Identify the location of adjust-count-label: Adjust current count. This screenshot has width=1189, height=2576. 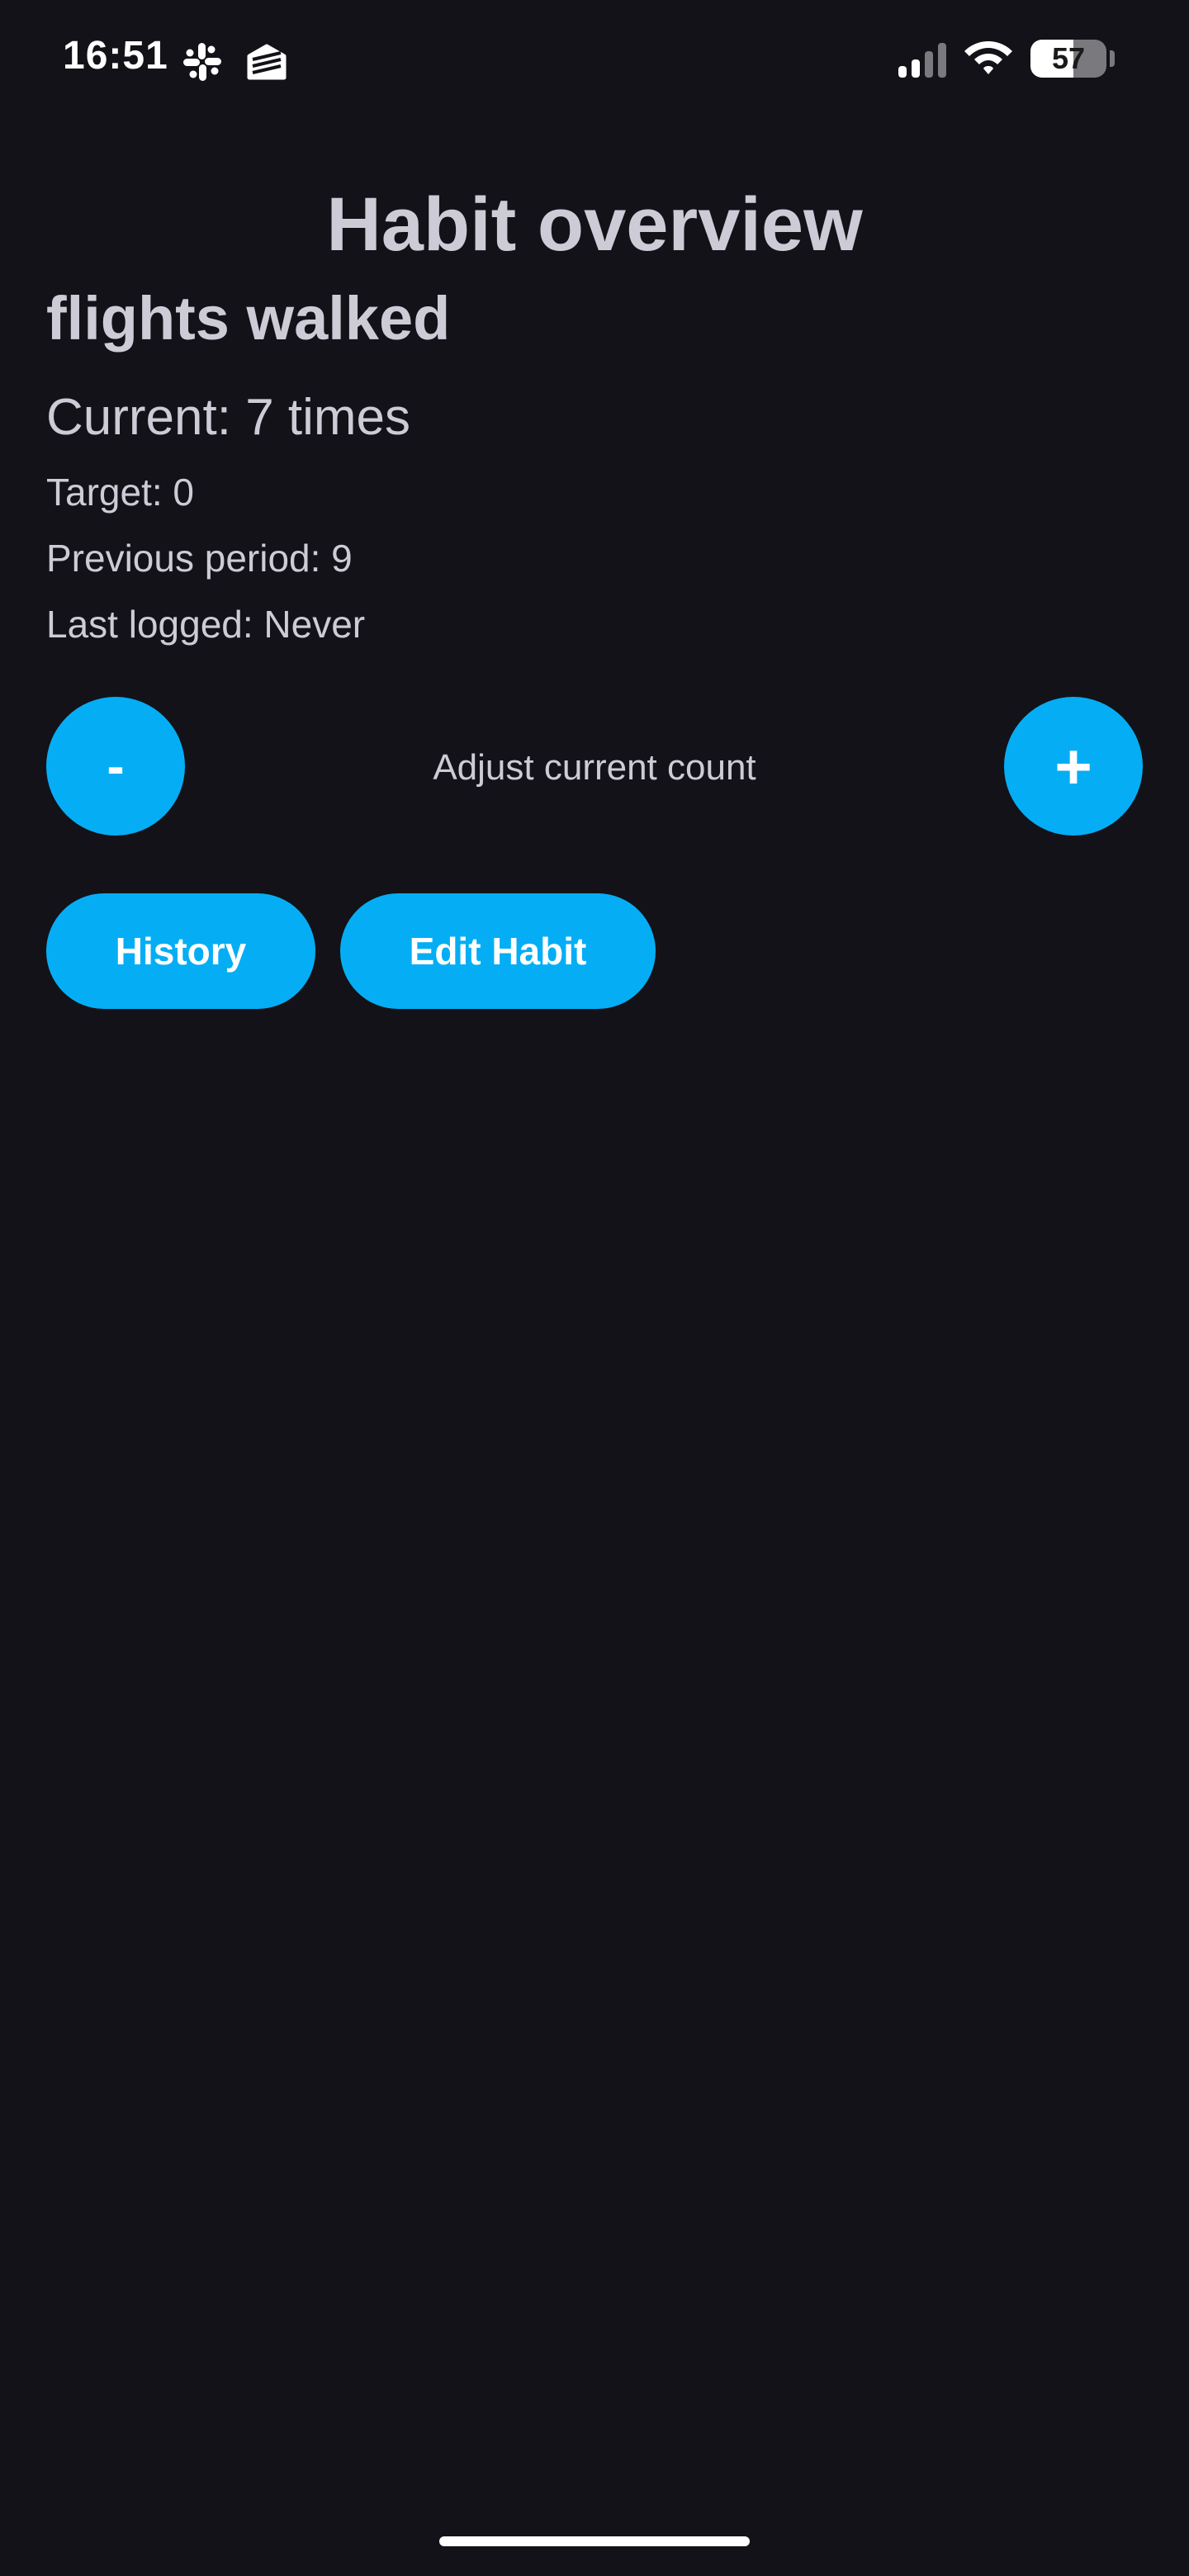
(594, 767).